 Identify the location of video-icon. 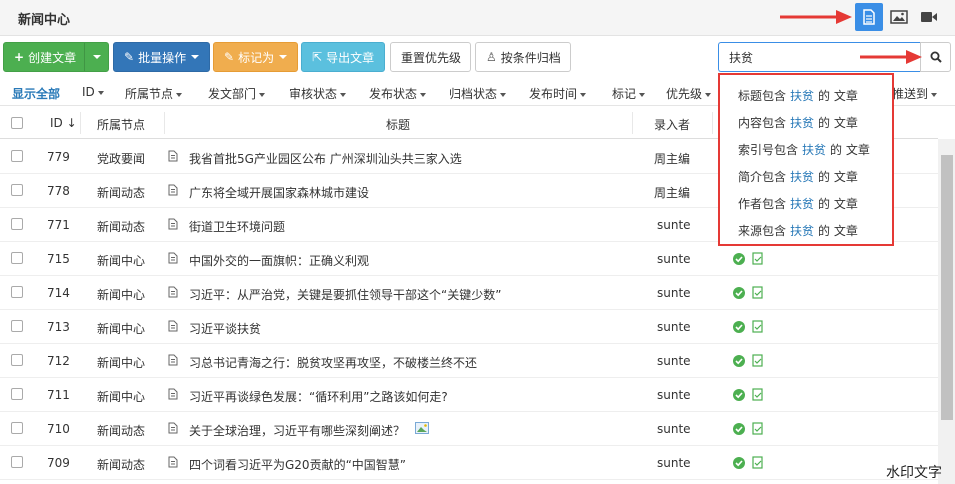
(929, 17).